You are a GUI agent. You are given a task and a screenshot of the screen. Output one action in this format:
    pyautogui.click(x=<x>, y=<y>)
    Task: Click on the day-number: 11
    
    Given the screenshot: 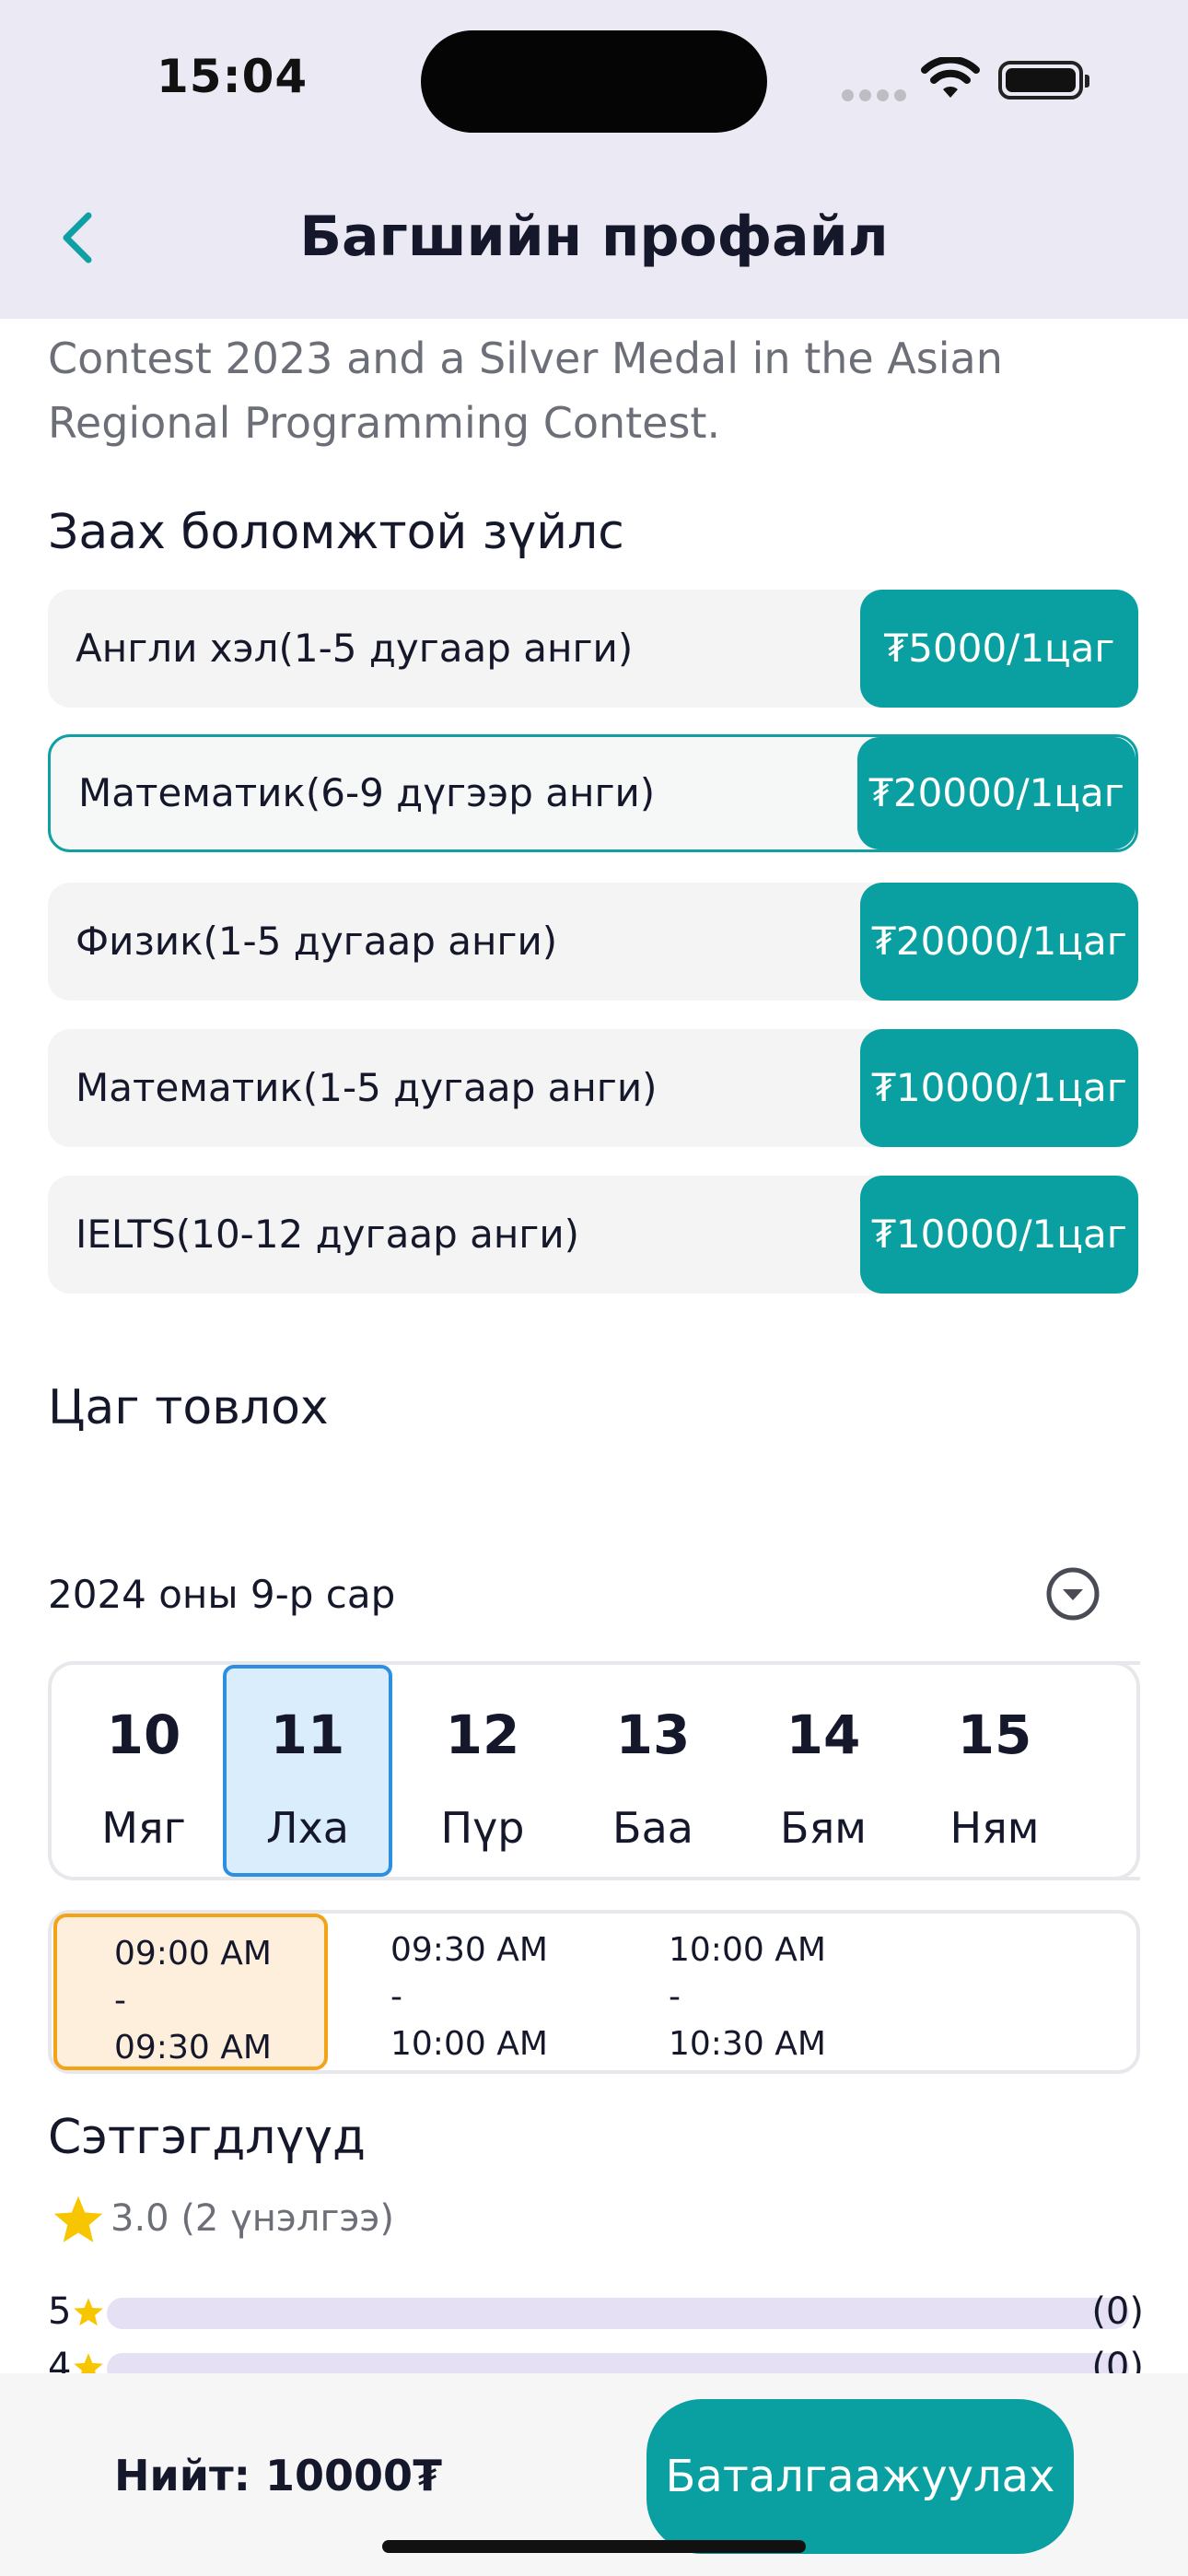 What is the action you would take?
    pyautogui.click(x=307, y=1735)
    